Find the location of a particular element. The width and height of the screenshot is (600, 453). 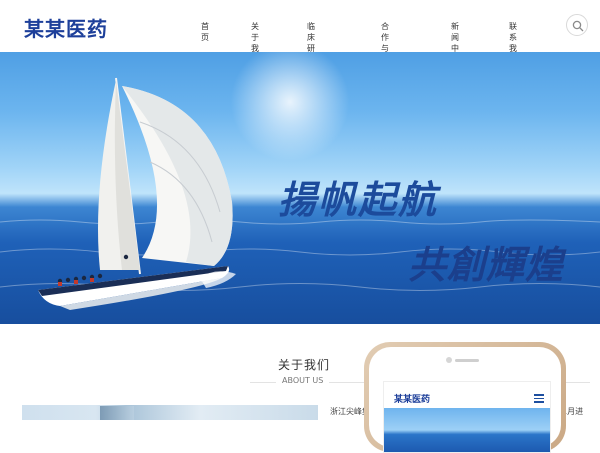

phone-banner is located at coordinates (467, 430).